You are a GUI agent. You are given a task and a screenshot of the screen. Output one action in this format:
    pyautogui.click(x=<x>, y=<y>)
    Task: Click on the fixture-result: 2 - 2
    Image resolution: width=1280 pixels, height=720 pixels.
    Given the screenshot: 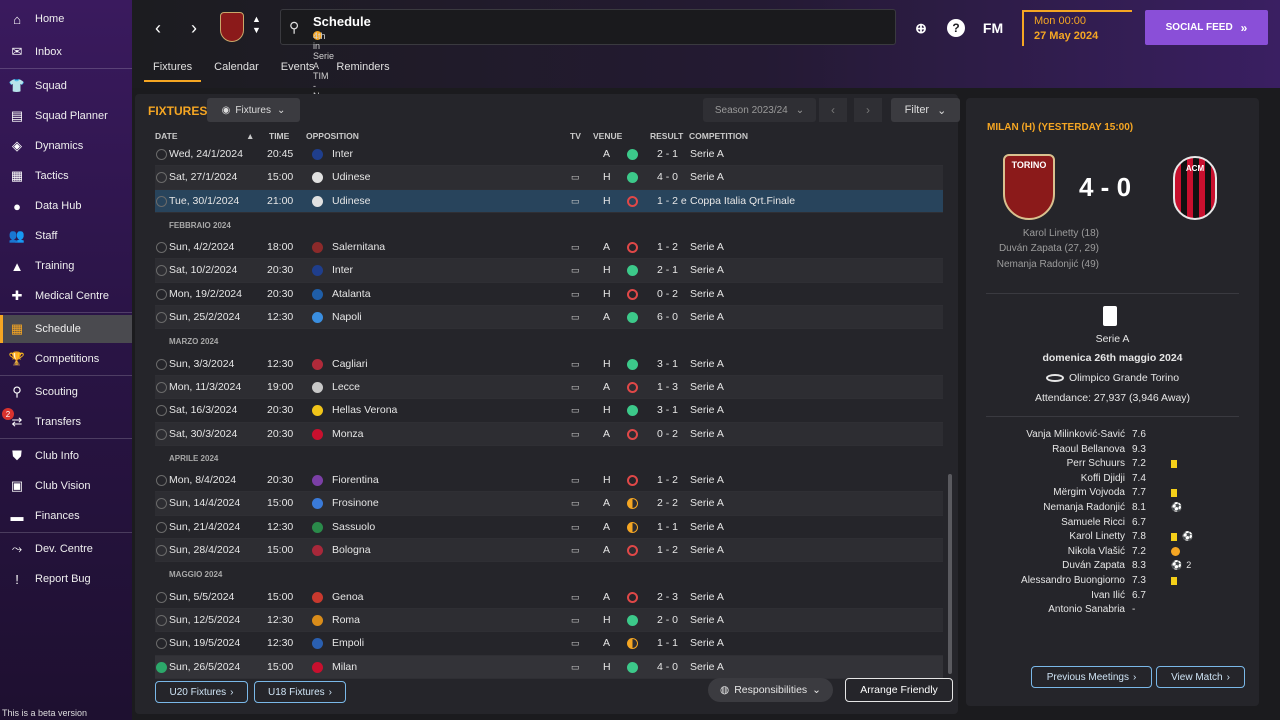 What is the action you would take?
    pyautogui.click(x=667, y=503)
    